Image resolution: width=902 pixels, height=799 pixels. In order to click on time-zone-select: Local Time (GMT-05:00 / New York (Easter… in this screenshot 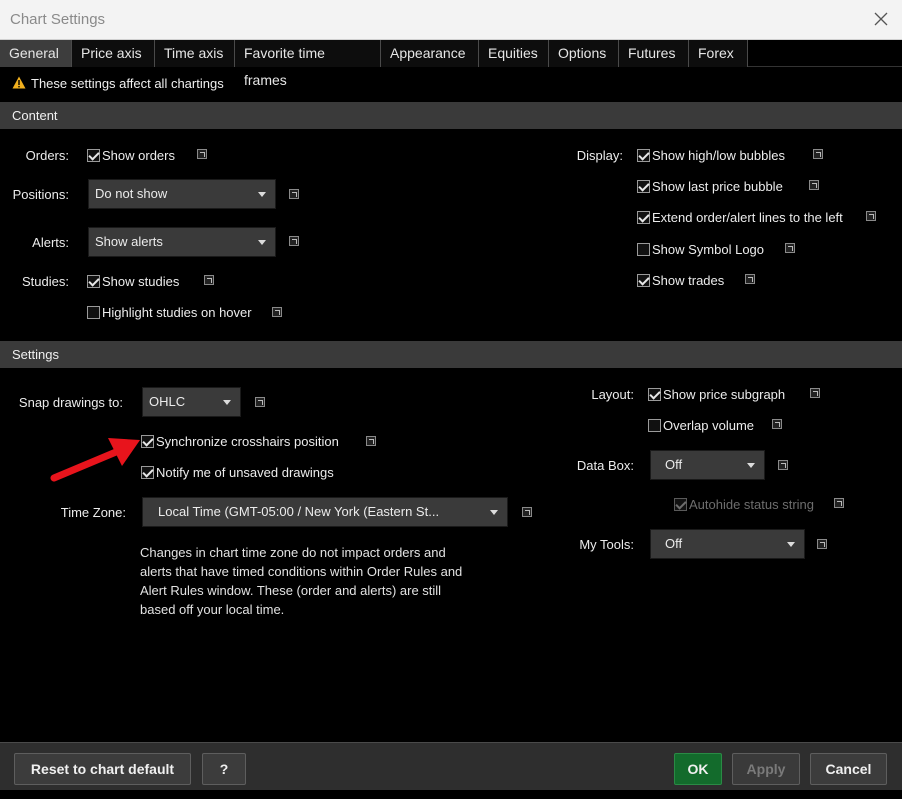, I will do `click(325, 512)`.